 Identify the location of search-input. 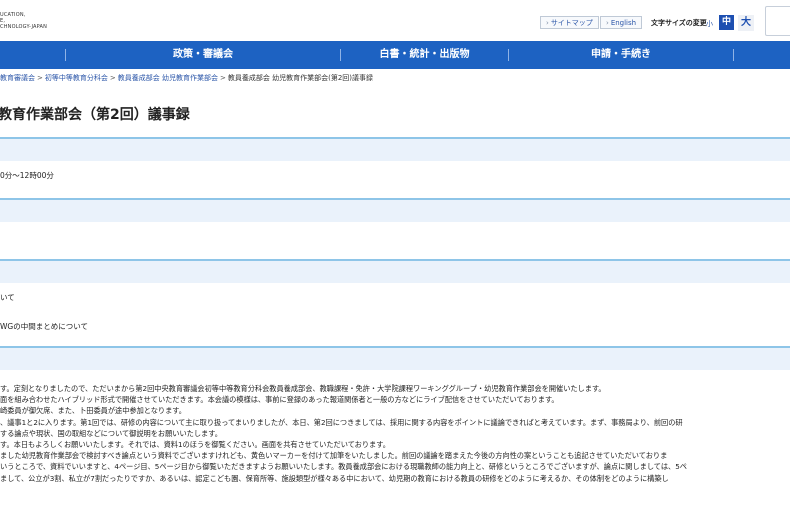
(777, 21).